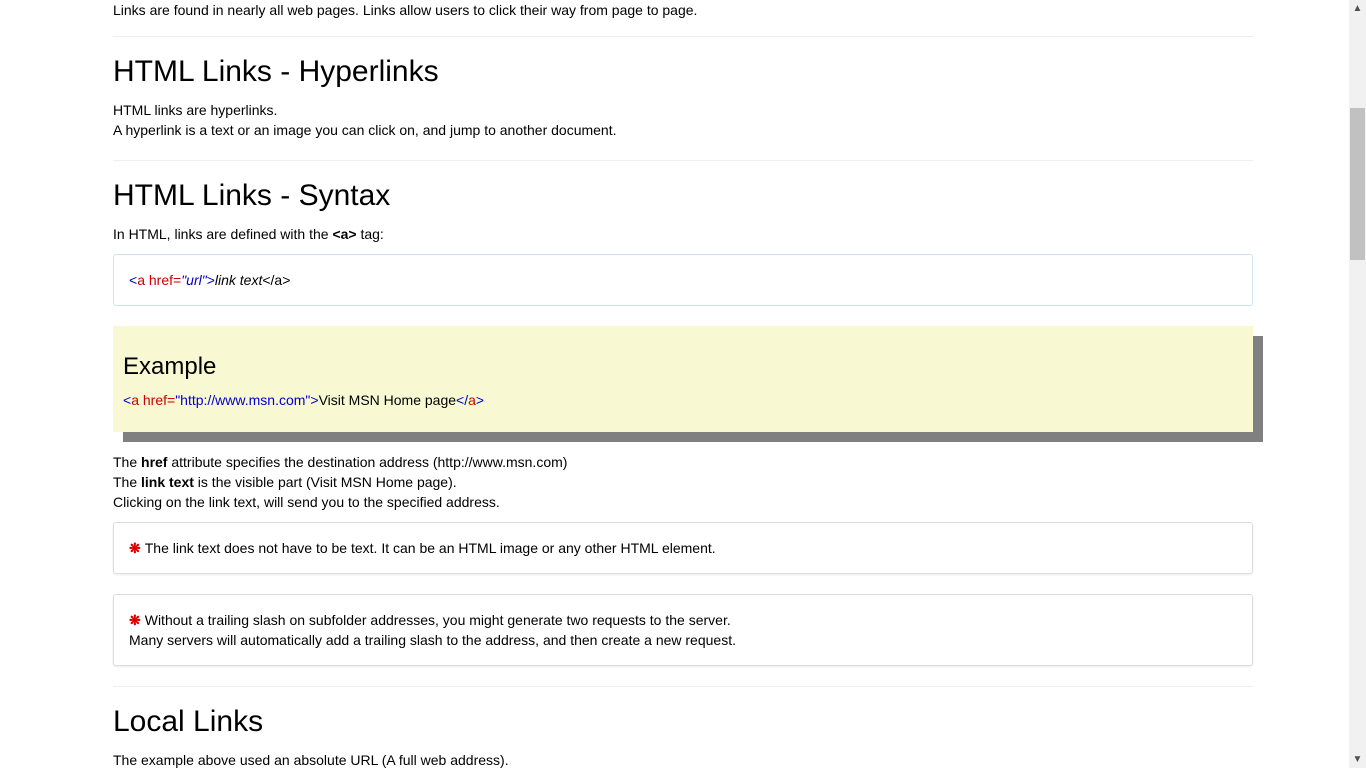  I want to click on explanation-bold: link text, so click(167, 482).